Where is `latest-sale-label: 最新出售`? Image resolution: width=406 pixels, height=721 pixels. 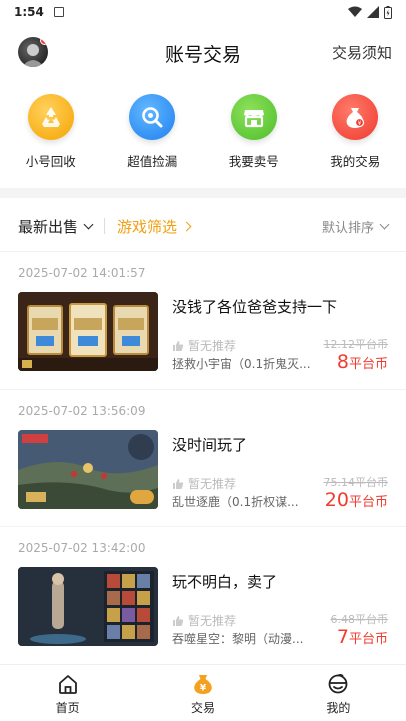 latest-sale-label: 最新出售 is located at coordinates (48, 226).